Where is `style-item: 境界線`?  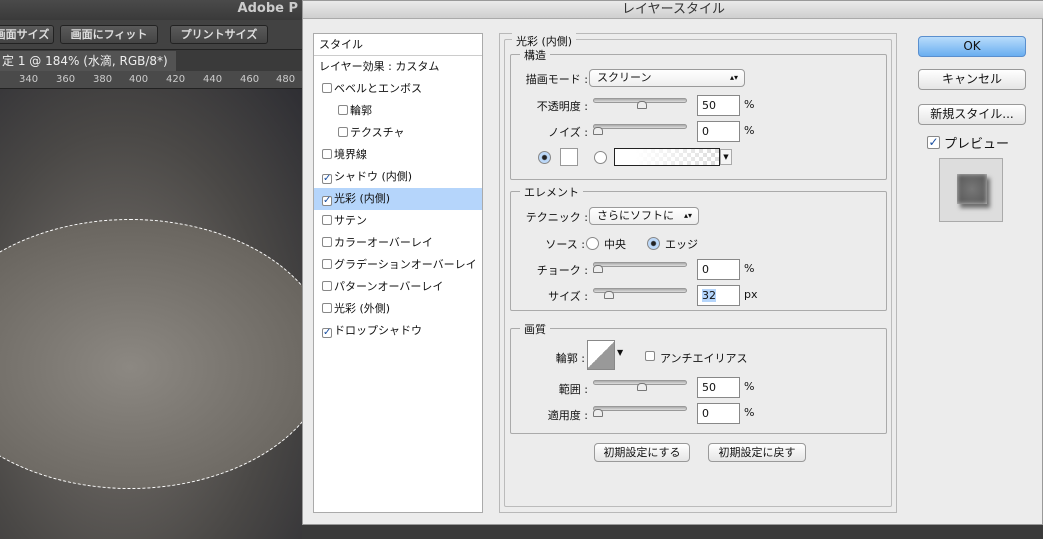
style-item: 境界線 is located at coordinates (398, 155).